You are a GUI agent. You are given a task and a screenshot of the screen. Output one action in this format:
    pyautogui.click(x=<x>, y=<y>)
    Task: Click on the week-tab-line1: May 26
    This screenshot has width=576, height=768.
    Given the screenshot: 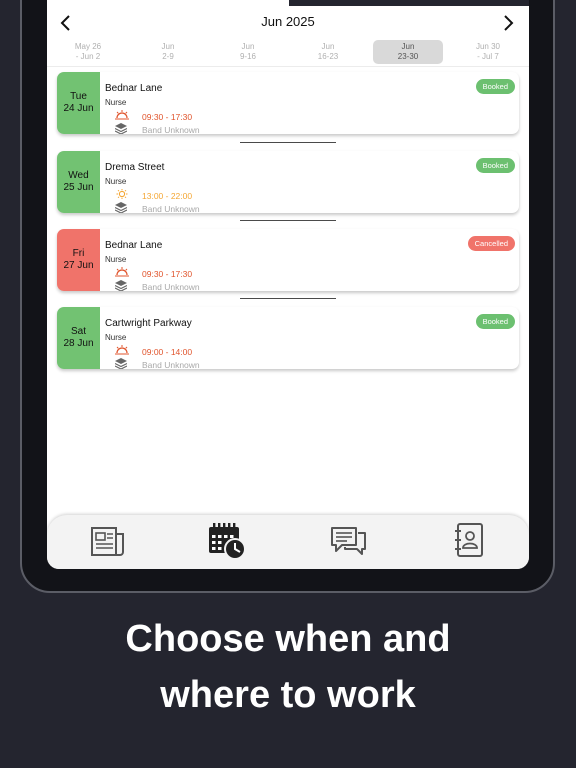 What is the action you would take?
    pyautogui.click(x=88, y=46)
    